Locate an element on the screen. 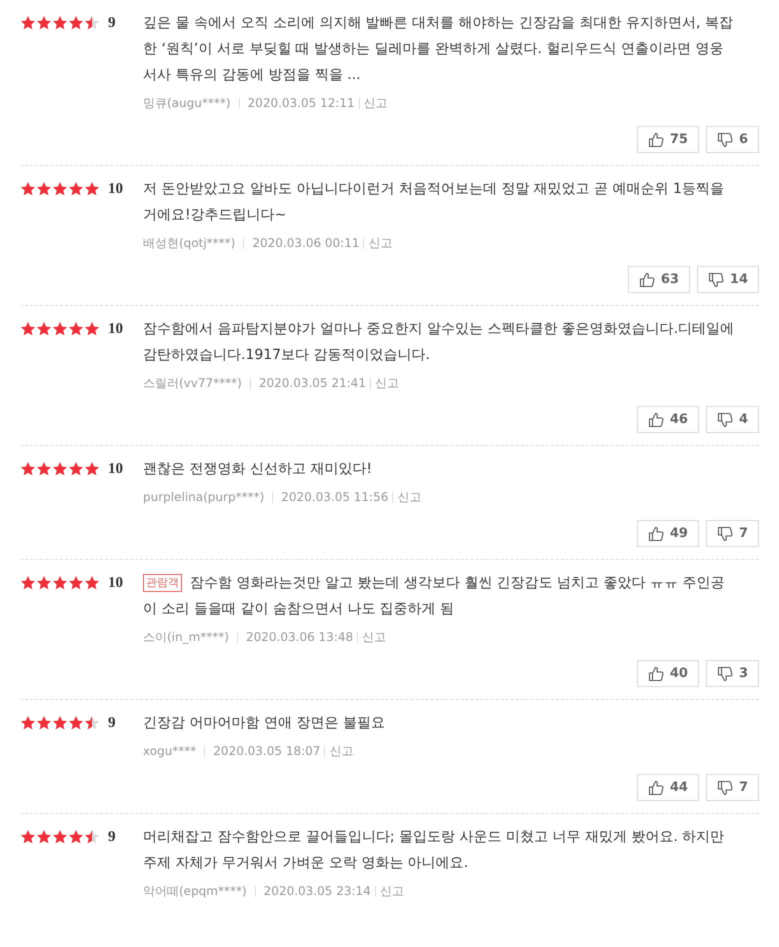 The image size is (779, 947). author-name: 스이(in_m****) is located at coordinates (186, 637).